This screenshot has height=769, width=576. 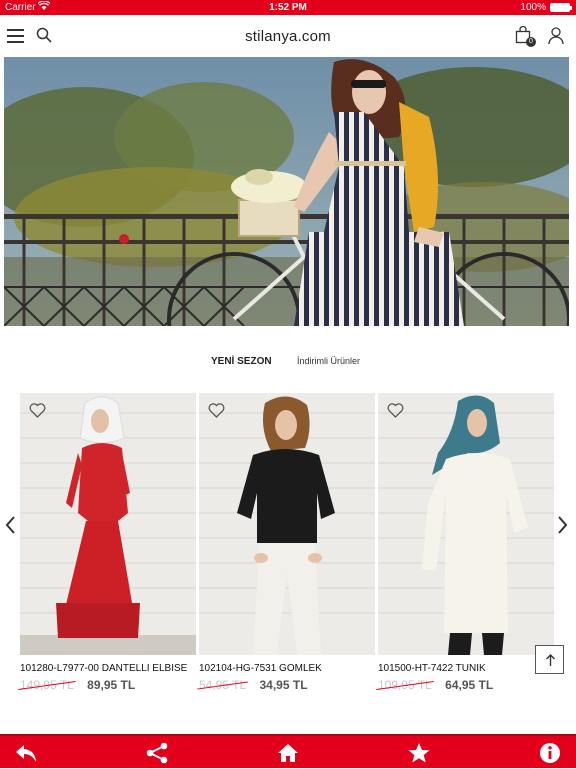 I want to click on clock: 1:52 PM, so click(x=288, y=7).